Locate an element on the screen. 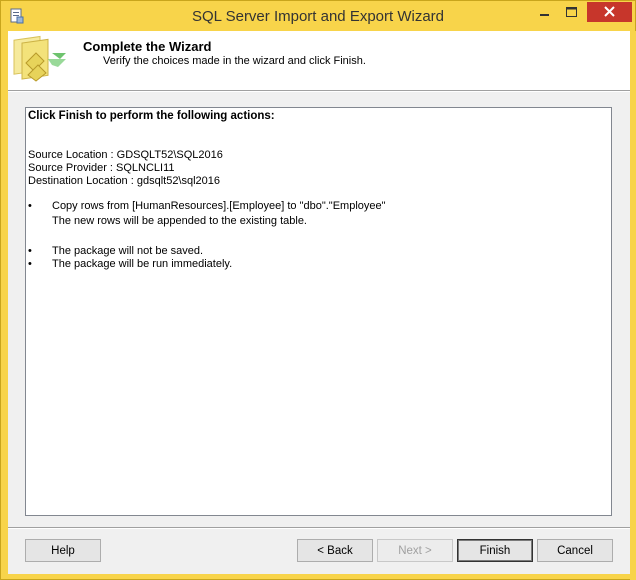  source-location: Source Location : GDSQLT52\SQL2016 is located at coordinates (125, 155).